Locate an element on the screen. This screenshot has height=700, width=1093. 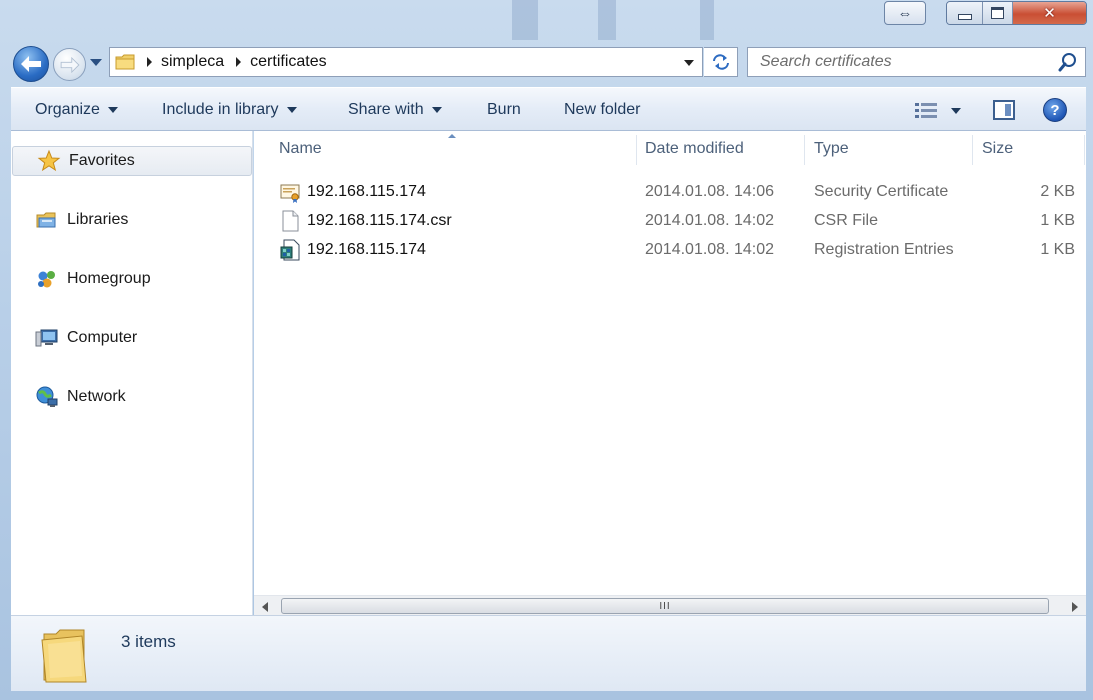
recent-pages-dropdown is located at coordinates (96, 62).